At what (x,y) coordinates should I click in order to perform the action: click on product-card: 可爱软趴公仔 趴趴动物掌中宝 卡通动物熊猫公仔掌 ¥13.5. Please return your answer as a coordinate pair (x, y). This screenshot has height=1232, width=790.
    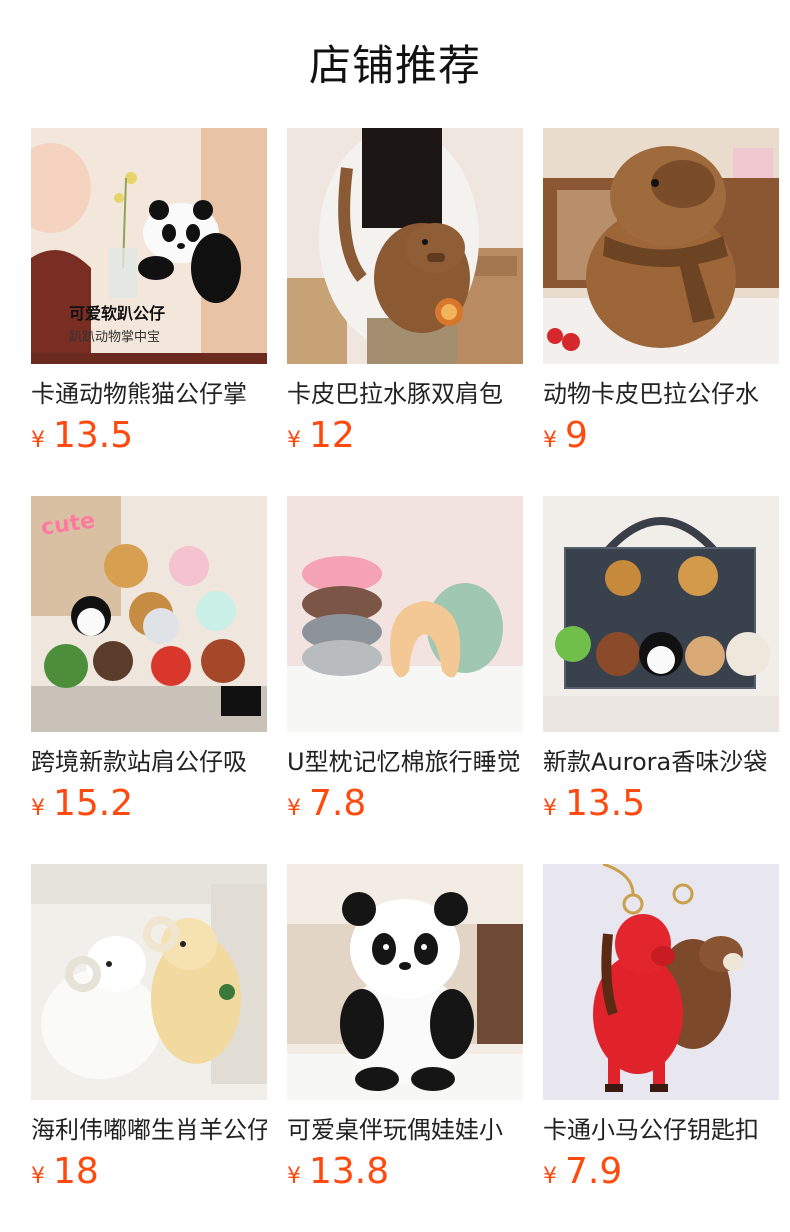
    Looking at the image, I should click on (149, 296).